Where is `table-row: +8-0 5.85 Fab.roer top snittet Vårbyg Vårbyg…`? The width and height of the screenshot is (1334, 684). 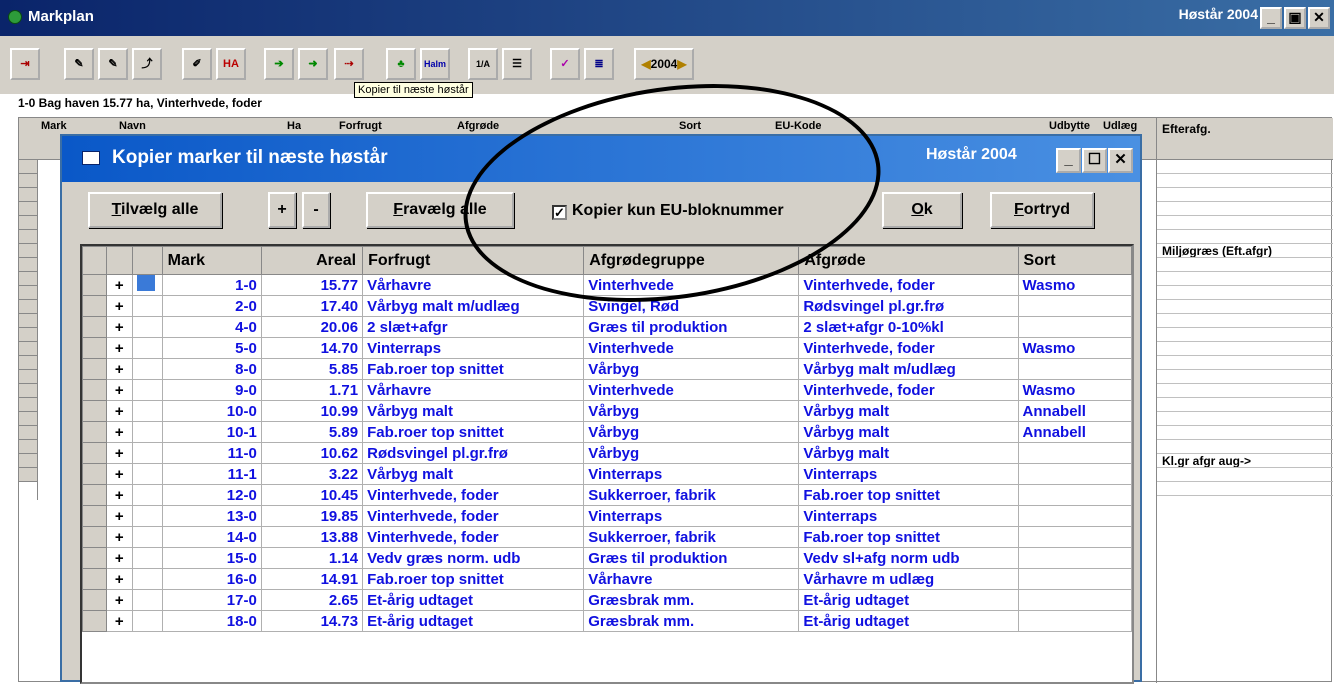 table-row: +8-0 5.85 Fab.roer top snittet Vårbyg Vårbyg… is located at coordinates (607, 369).